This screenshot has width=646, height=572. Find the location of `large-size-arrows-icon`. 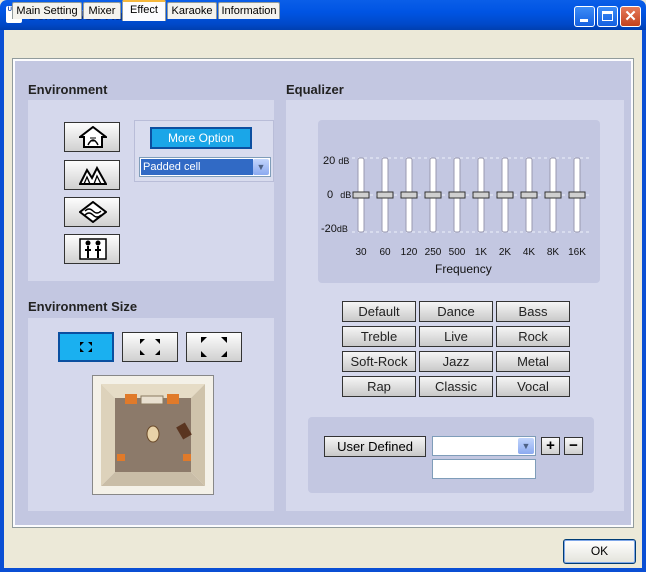

large-size-arrows-icon is located at coordinates (214, 347).